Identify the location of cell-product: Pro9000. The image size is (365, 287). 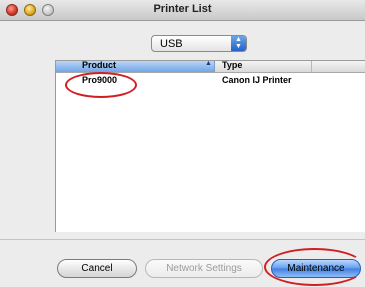
(100, 80).